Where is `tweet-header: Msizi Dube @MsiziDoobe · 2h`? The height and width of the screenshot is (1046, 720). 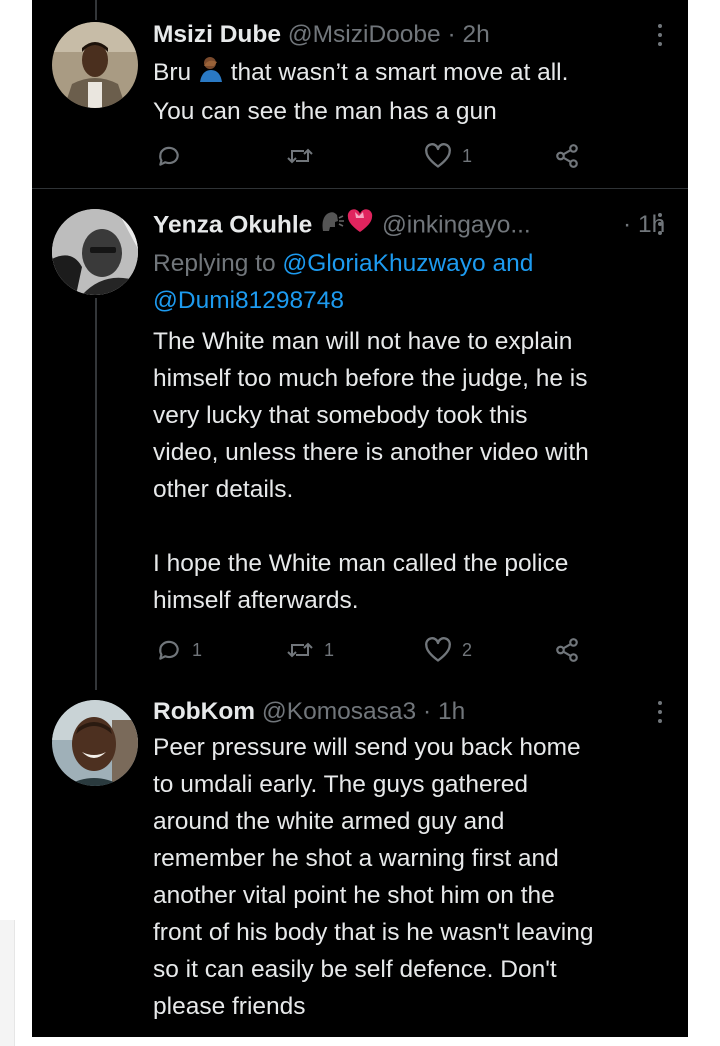
tweet-header: Msizi Dube @MsiziDoobe · 2h is located at coordinates (420, 35).